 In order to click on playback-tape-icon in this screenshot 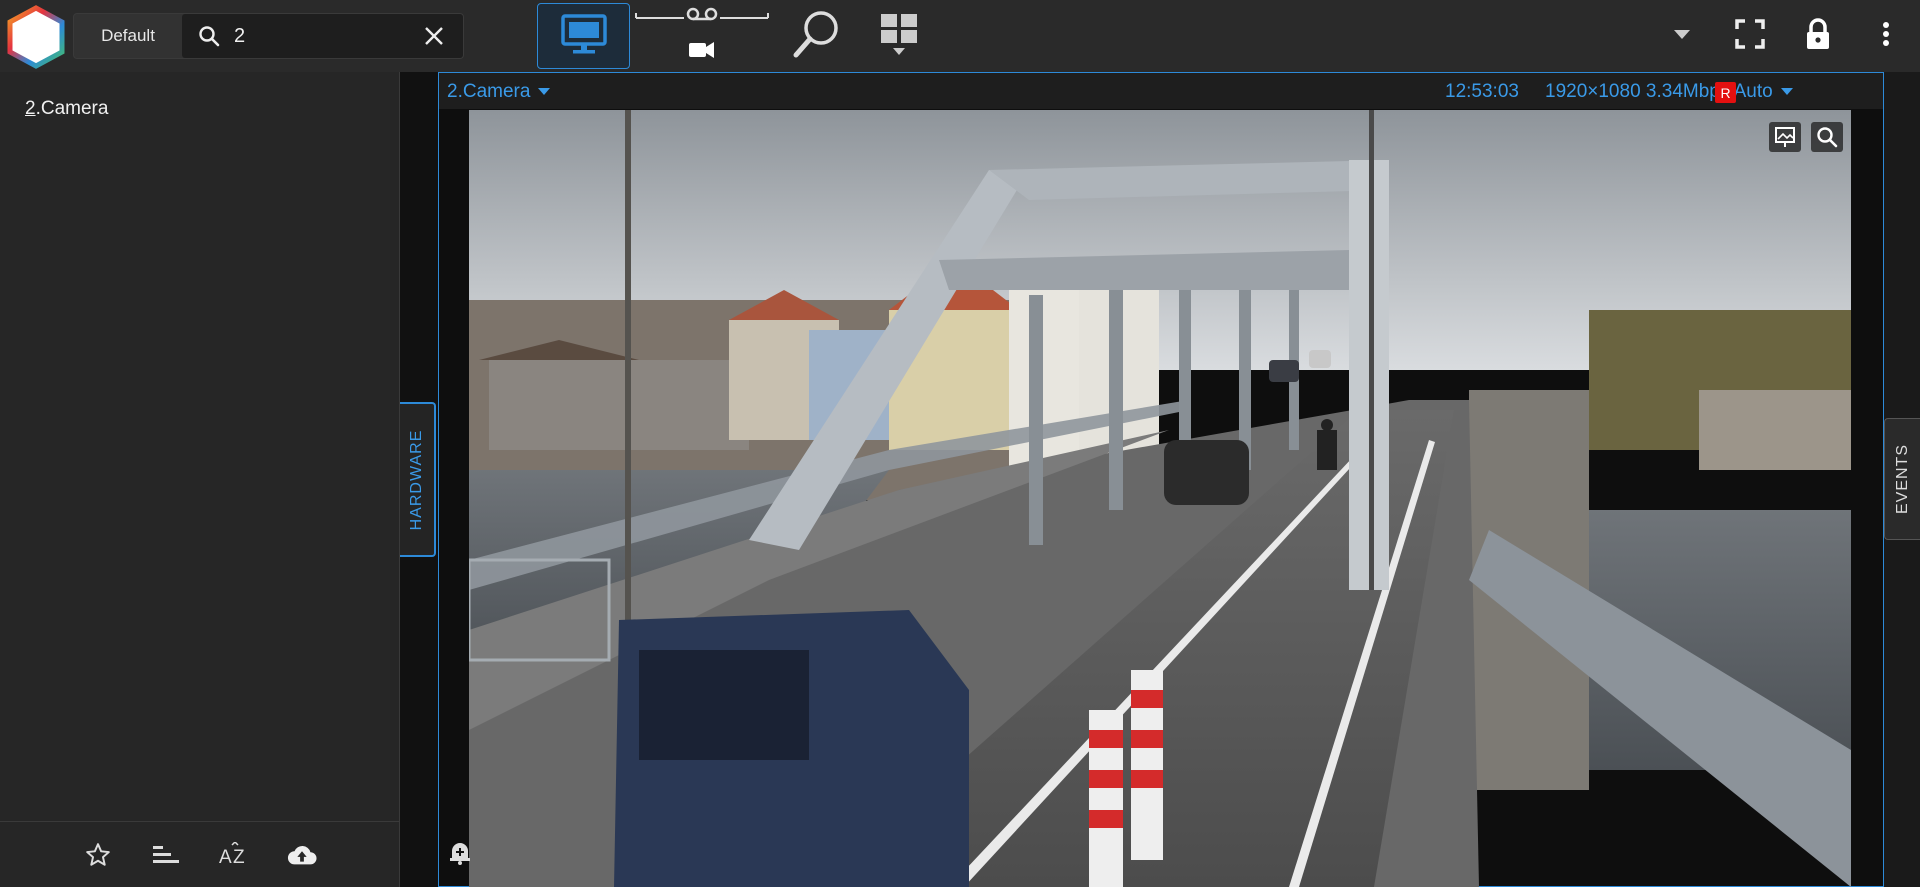, I will do `click(702, 32)`.